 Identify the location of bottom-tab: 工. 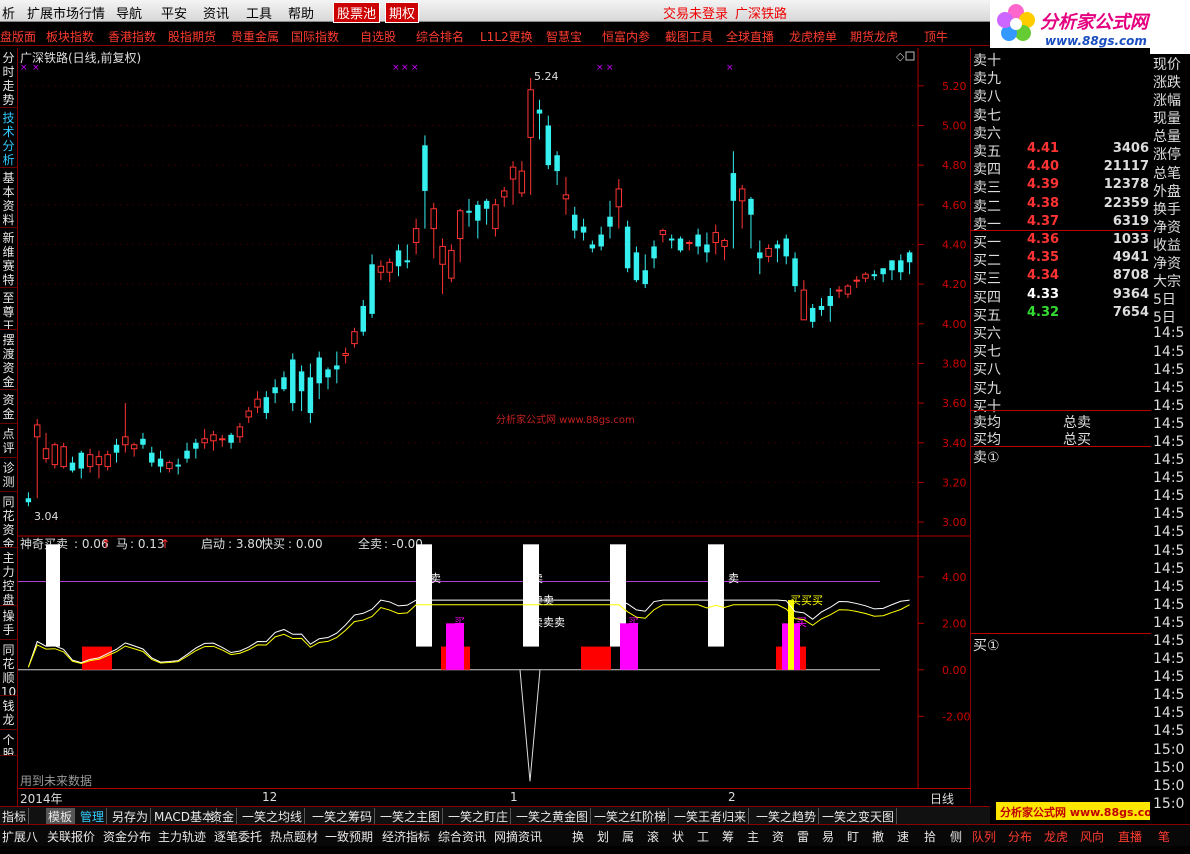
(703, 836).